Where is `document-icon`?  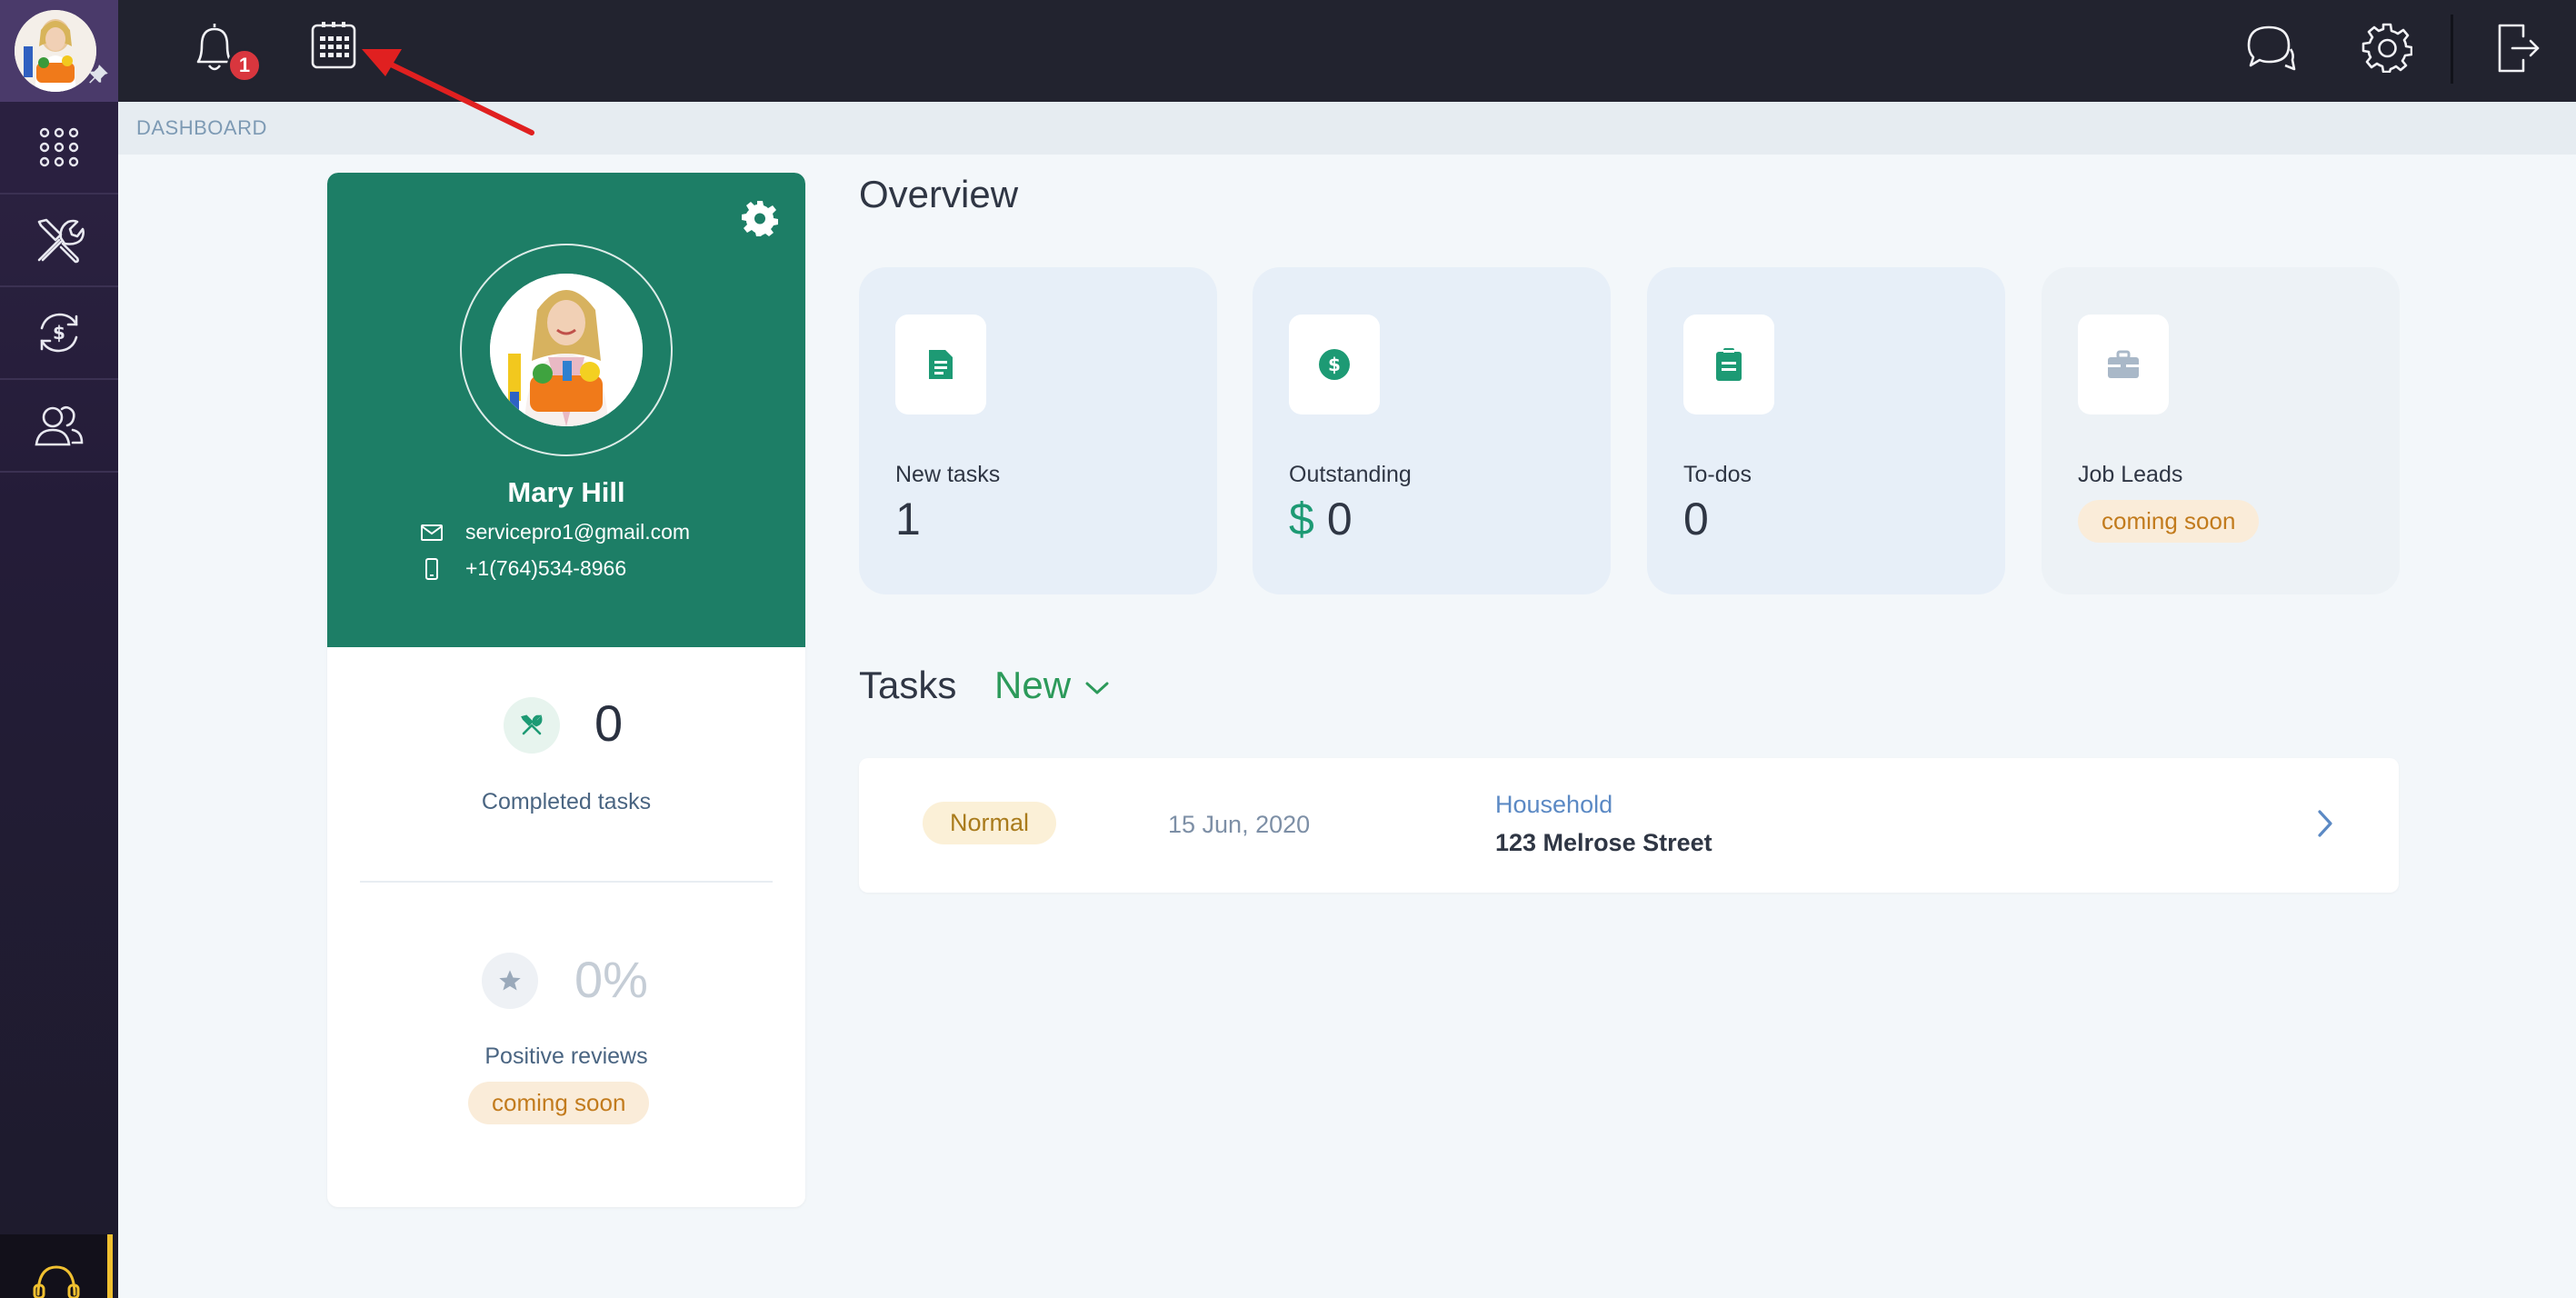 document-icon is located at coordinates (940, 364).